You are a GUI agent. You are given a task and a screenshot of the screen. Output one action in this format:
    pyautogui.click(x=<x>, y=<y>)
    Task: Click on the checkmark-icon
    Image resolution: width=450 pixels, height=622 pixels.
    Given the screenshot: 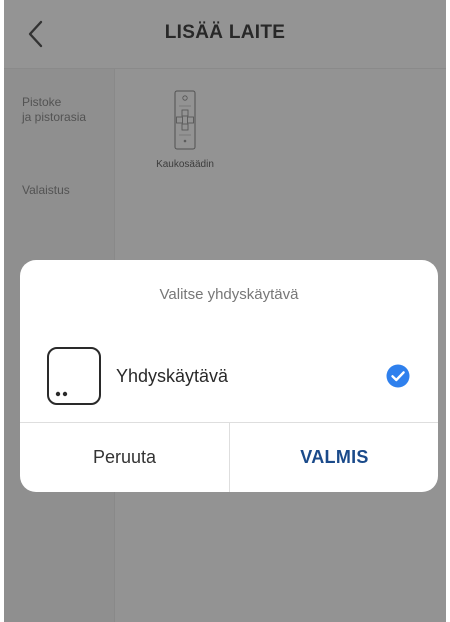 What is the action you would take?
    pyautogui.click(x=398, y=376)
    